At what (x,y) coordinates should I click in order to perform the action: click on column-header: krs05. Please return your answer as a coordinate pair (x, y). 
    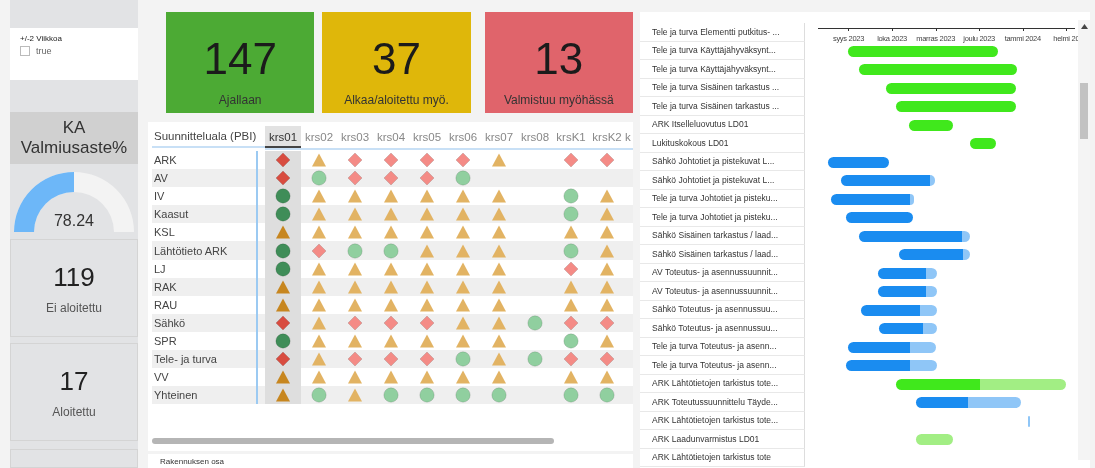
    Looking at the image, I should click on (427, 138).